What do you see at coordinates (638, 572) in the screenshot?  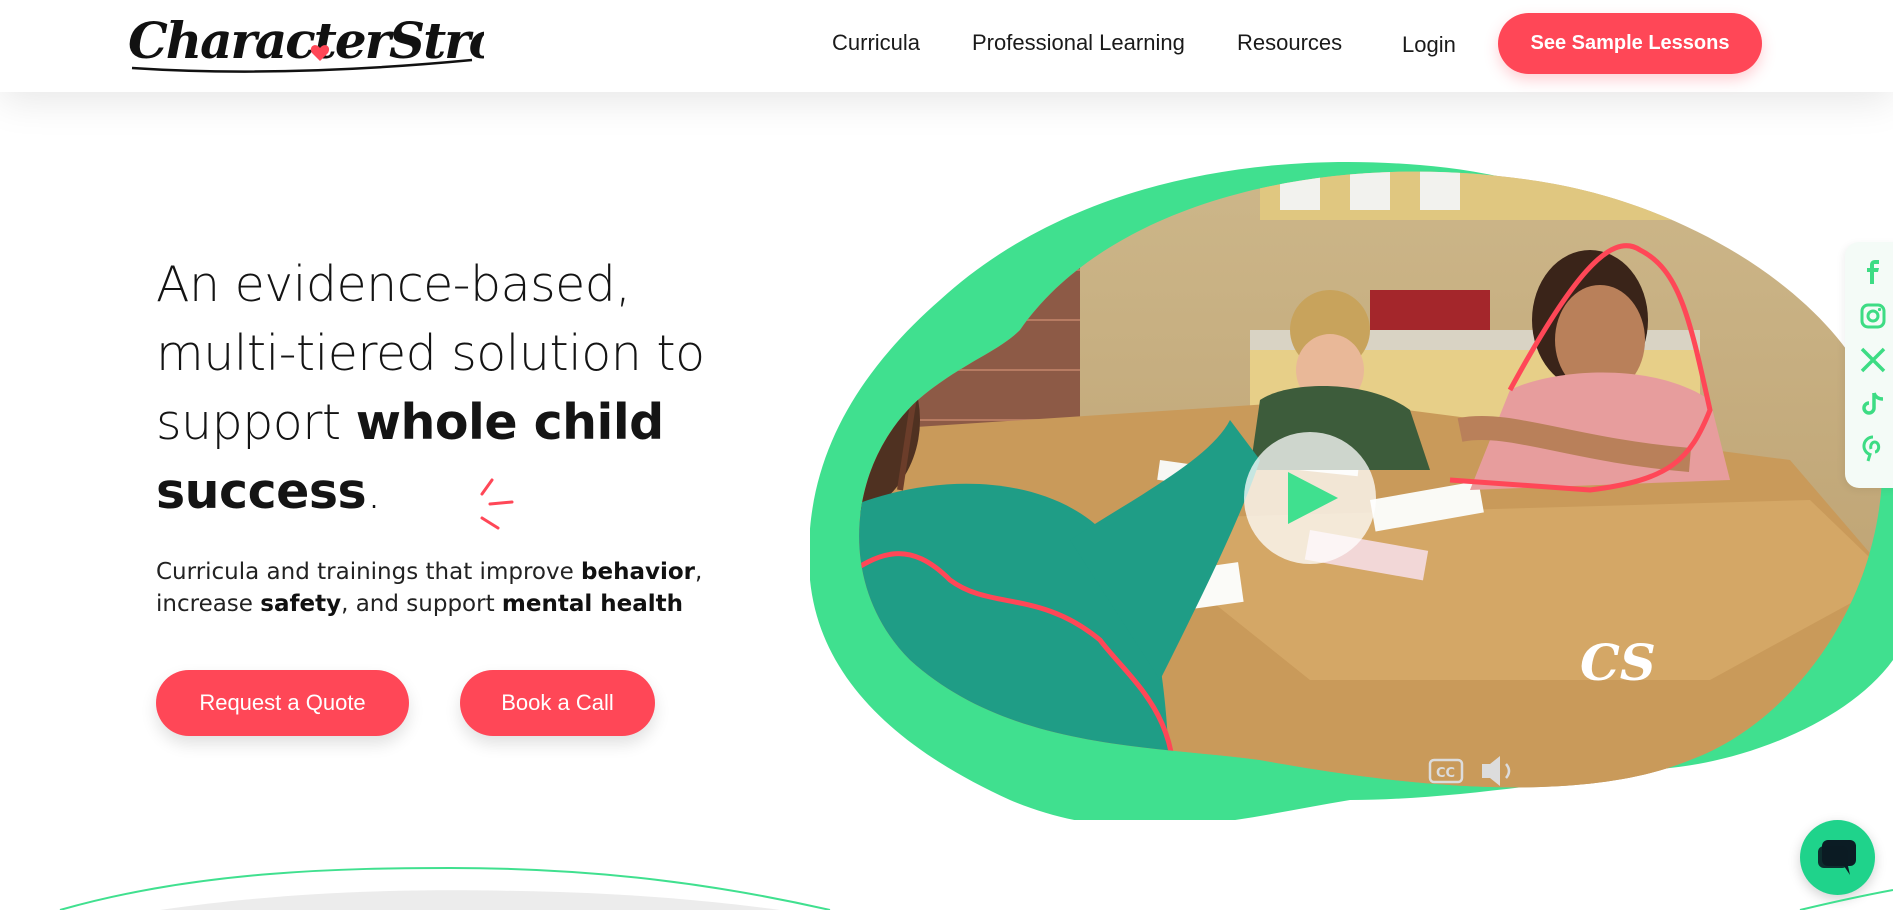 I see `sub-bold-behavior: behavior` at bounding box center [638, 572].